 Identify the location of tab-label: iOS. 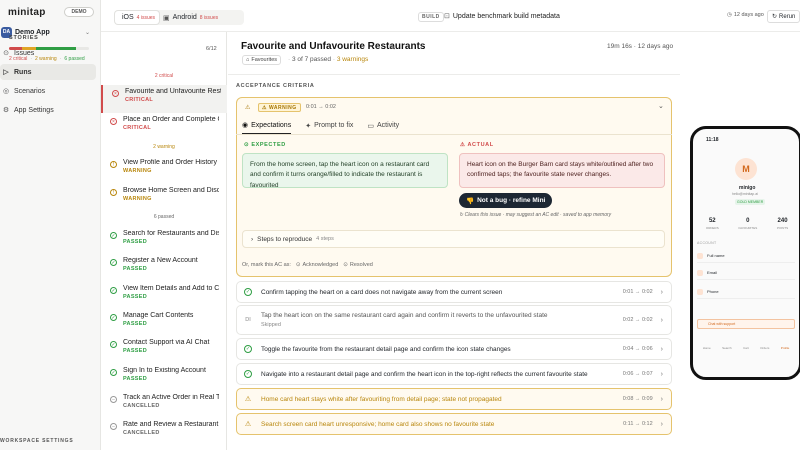
(128, 17).